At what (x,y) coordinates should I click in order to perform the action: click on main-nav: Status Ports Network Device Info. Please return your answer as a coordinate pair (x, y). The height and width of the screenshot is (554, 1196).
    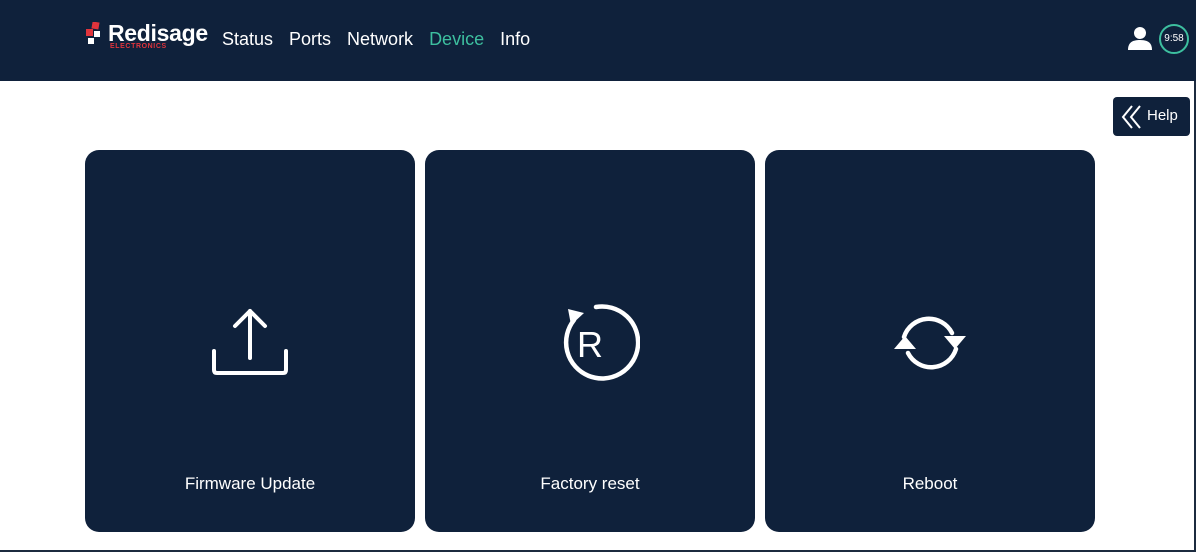
    Looking at the image, I should click on (384, 39).